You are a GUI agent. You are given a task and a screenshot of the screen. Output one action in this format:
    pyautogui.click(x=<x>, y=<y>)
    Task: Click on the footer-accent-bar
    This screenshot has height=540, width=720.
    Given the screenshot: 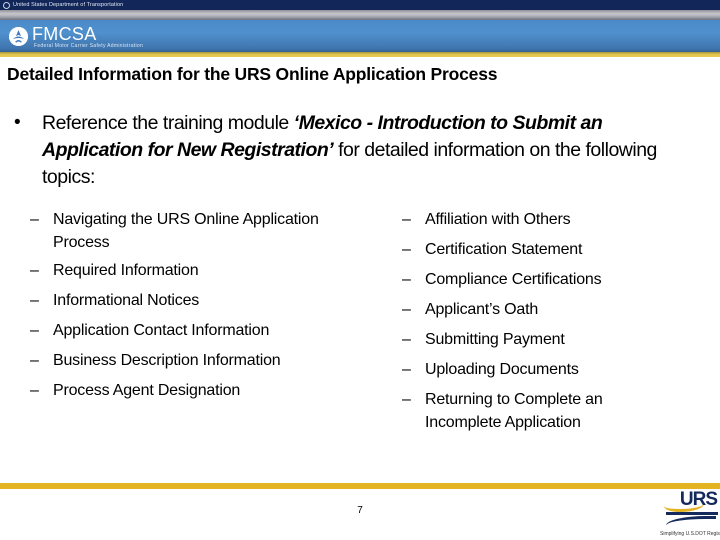 What is the action you would take?
    pyautogui.click(x=360, y=486)
    